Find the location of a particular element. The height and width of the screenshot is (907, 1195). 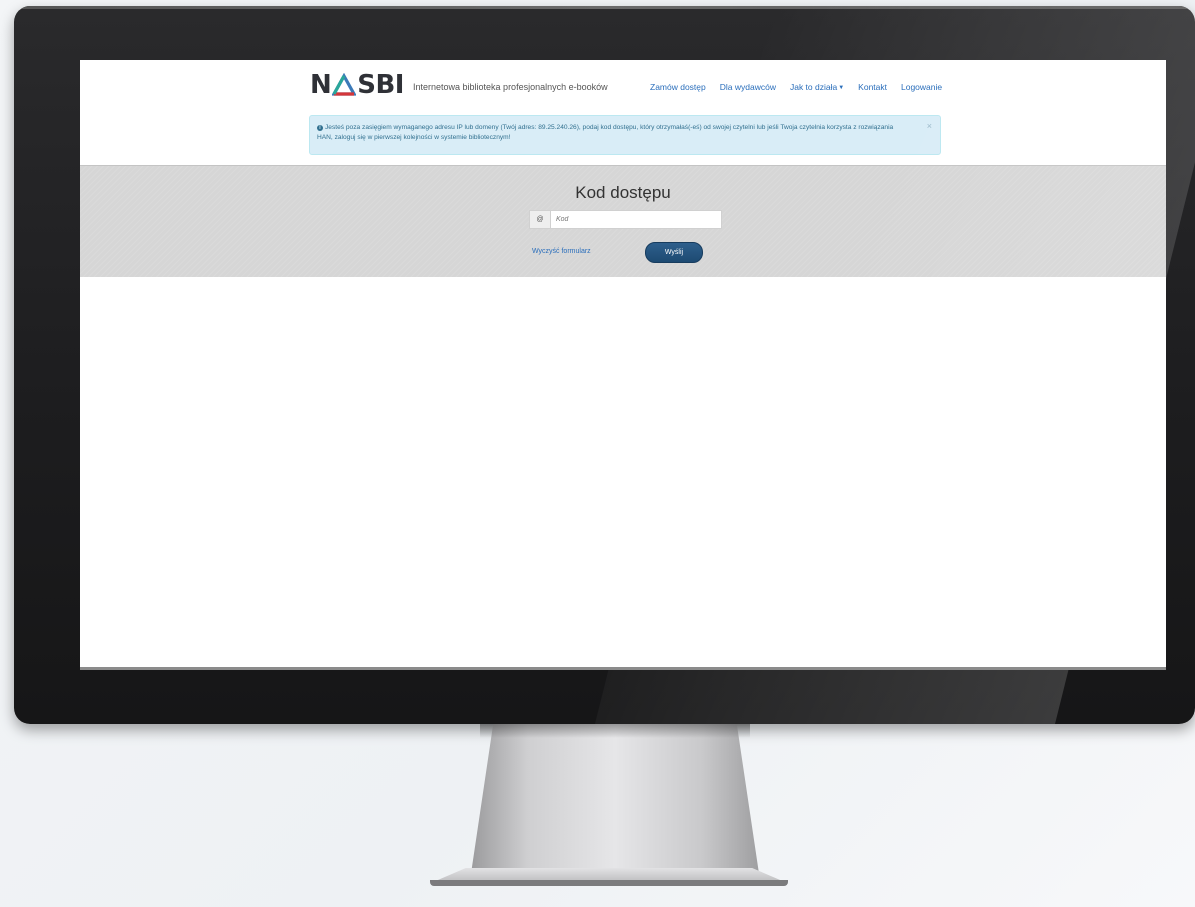

logo-triangle-icon is located at coordinates (344, 84).